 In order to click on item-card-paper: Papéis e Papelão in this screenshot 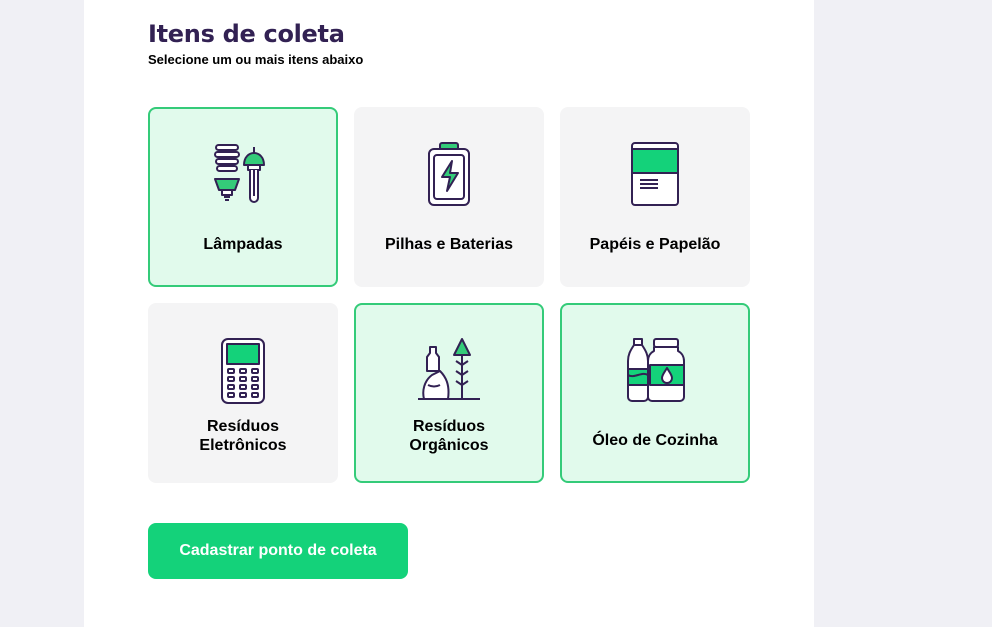, I will do `click(655, 197)`.